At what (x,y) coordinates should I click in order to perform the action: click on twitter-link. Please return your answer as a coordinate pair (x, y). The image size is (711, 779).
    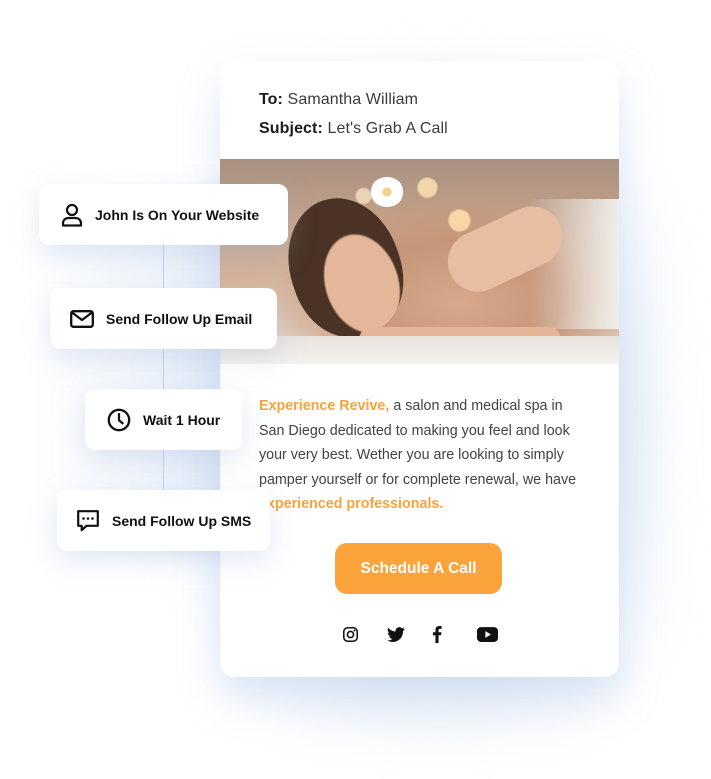
    Looking at the image, I should click on (409, 634).